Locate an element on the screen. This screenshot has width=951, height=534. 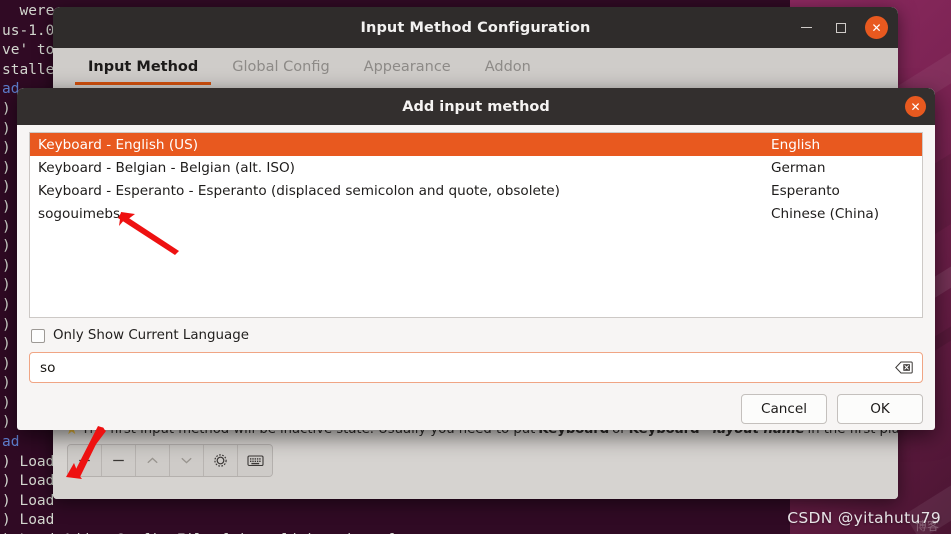
tab-input-method: Input Method is located at coordinates (143, 66).